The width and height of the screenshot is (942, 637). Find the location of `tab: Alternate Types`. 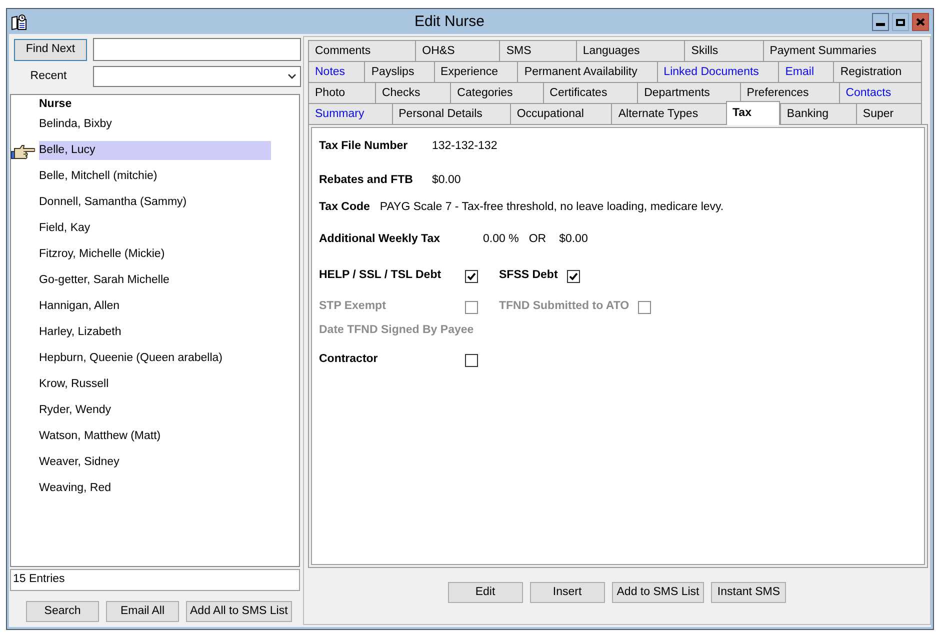

tab: Alternate Types is located at coordinates (668, 113).